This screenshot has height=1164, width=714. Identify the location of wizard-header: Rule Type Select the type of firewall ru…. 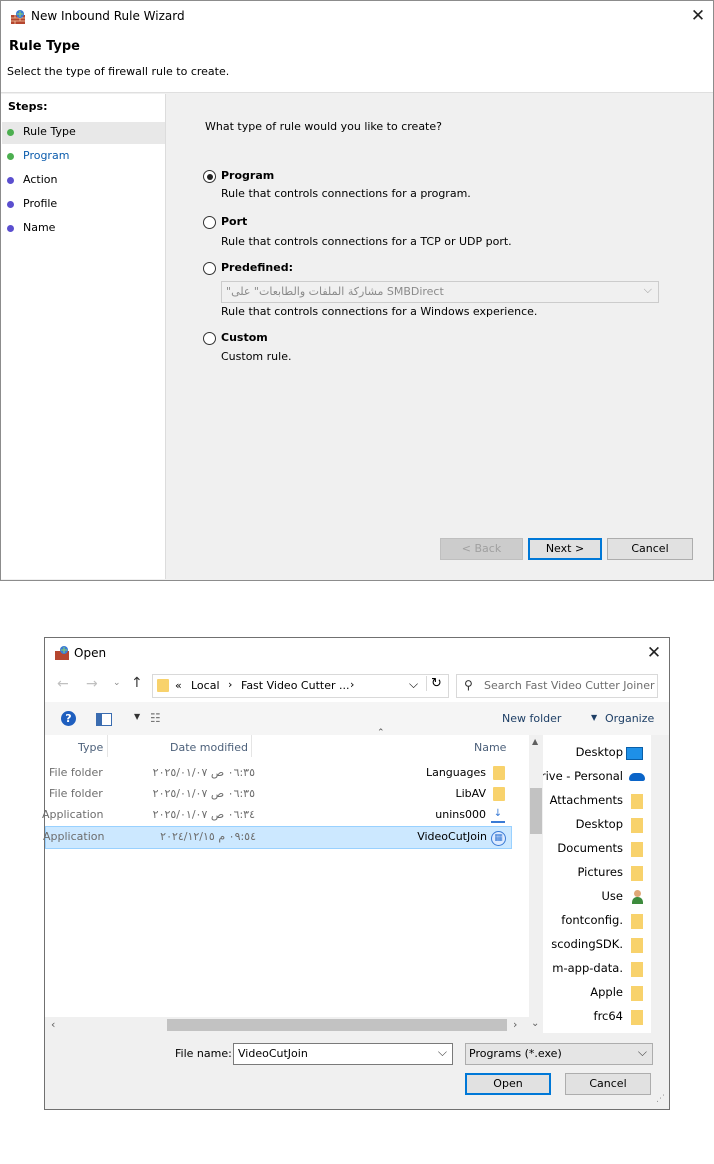
(357, 62).